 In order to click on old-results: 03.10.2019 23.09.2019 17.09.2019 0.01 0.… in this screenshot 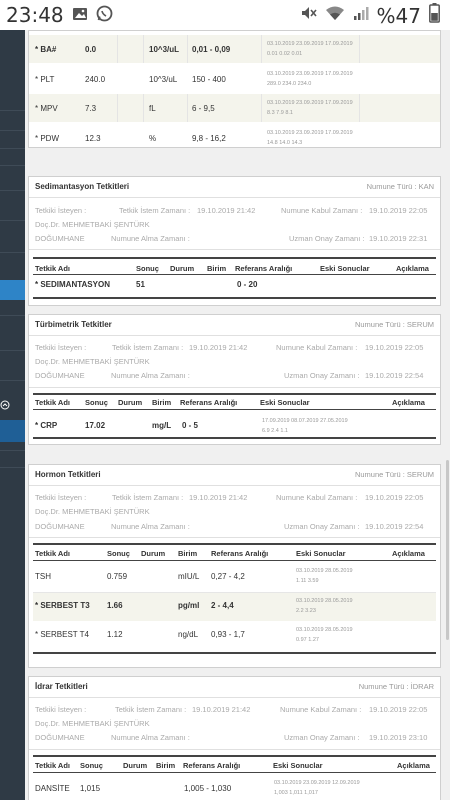, I will do `click(310, 49)`.